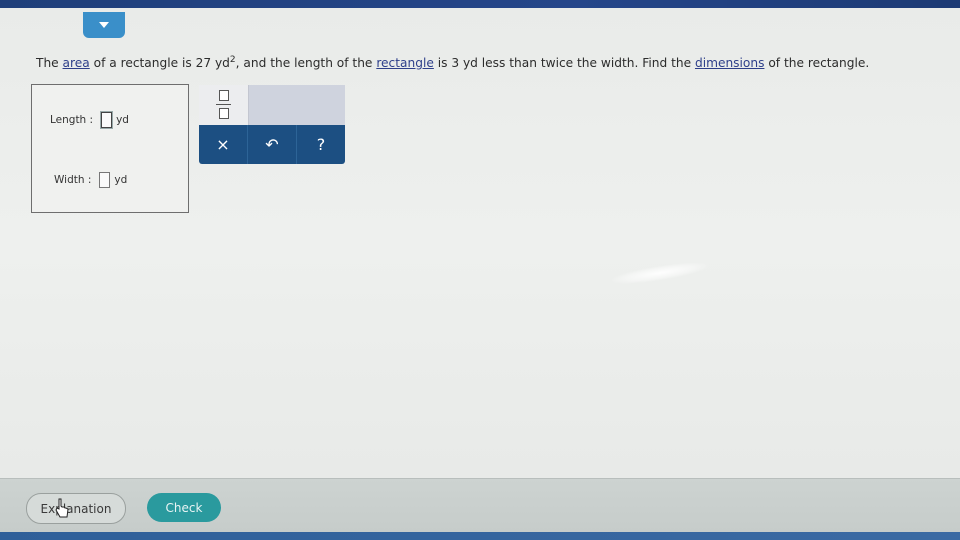 The width and height of the screenshot is (960, 540). Describe the element at coordinates (729, 63) in the screenshot. I see `dimensions-link: dimensions` at that location.